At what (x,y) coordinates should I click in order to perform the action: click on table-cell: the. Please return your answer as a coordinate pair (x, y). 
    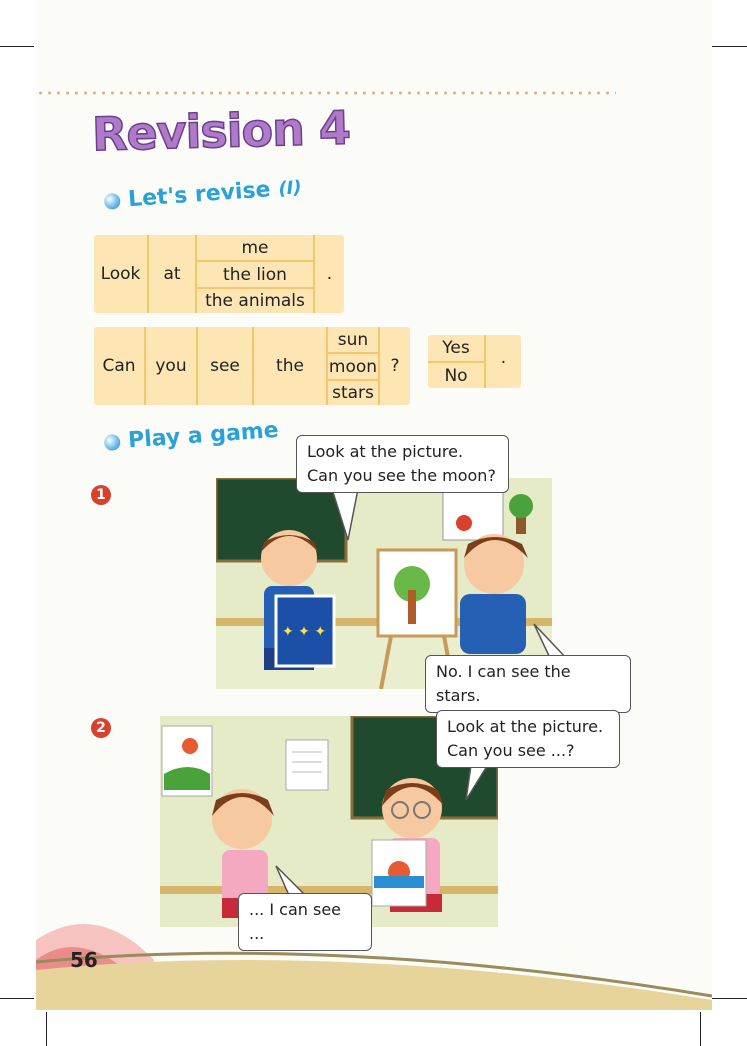
    Looking at the image, I should click on (290, 366).